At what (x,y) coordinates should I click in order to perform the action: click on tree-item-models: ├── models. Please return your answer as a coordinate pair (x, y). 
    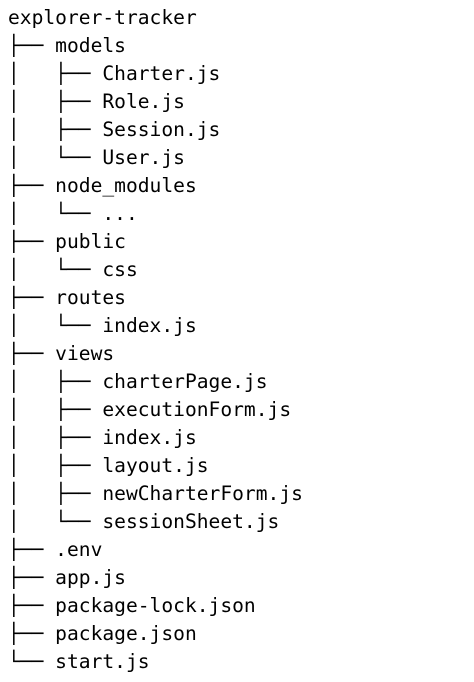
    Looking at the image, I should click on (67, 45).